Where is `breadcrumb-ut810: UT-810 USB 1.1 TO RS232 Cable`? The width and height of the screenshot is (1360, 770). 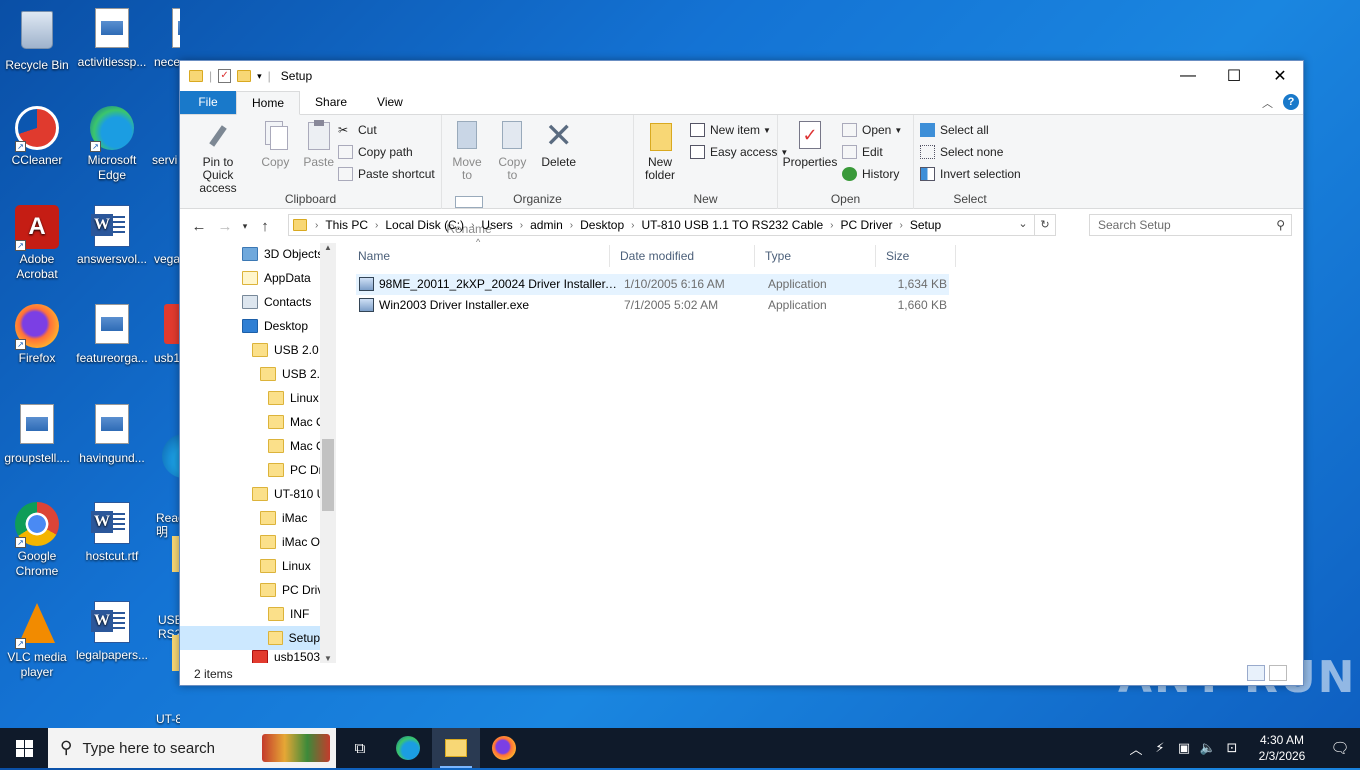
breadcrumb-ut810: UT-810 USB 1.1 TO RS232 Cable is located at coordinates (733, 225).